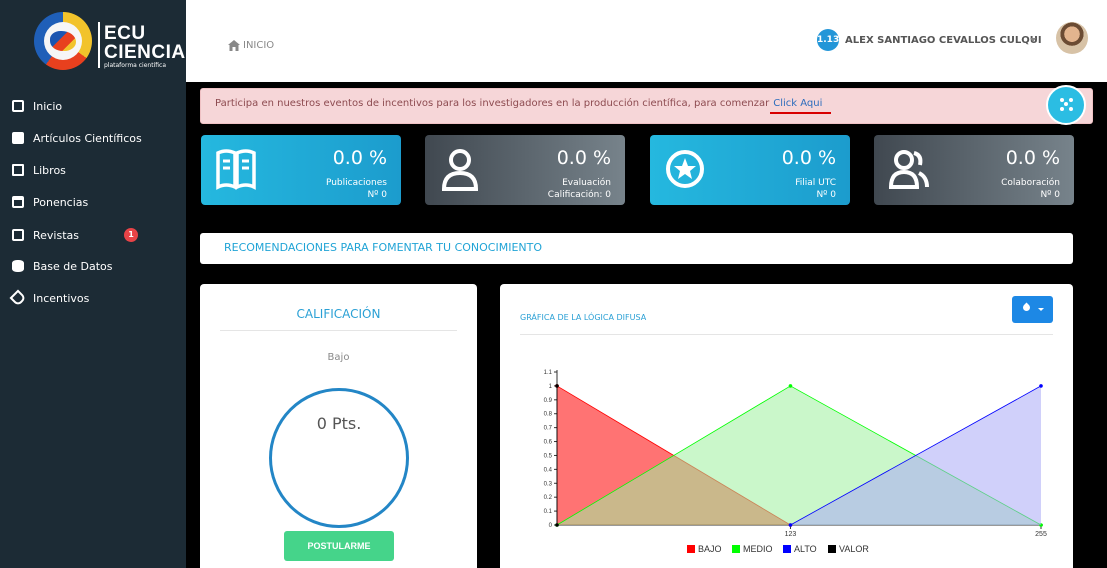 This screenshot has height=568, width=1107. Describe the element at coordinates (73, 266) in the screenshot. I see `sidebar-item-label: Base de Datos` at that location.